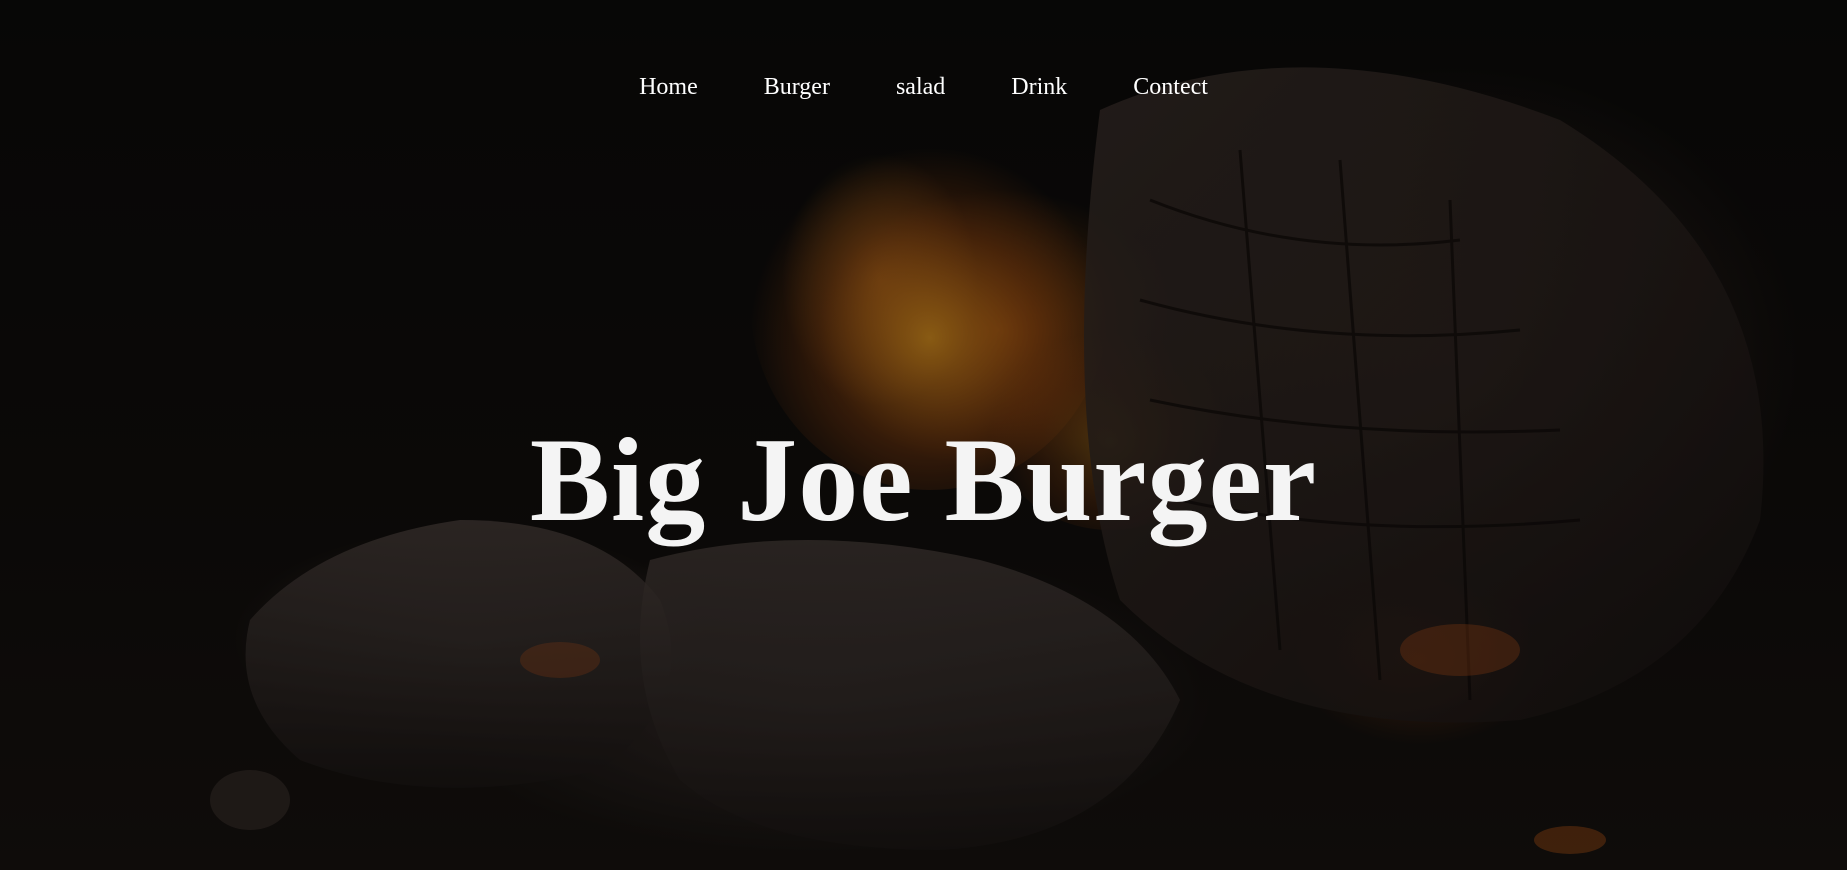 This screenshot has width=1847, height=870. I want to click on hero-title: Big Joe Burger, so click(923, 479).